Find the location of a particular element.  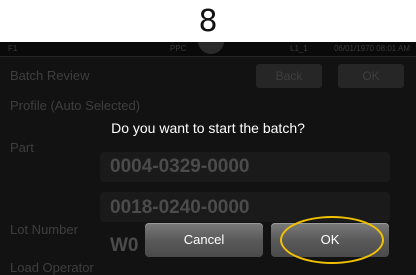

step-number: 8 is located at coordinates (208, 21).